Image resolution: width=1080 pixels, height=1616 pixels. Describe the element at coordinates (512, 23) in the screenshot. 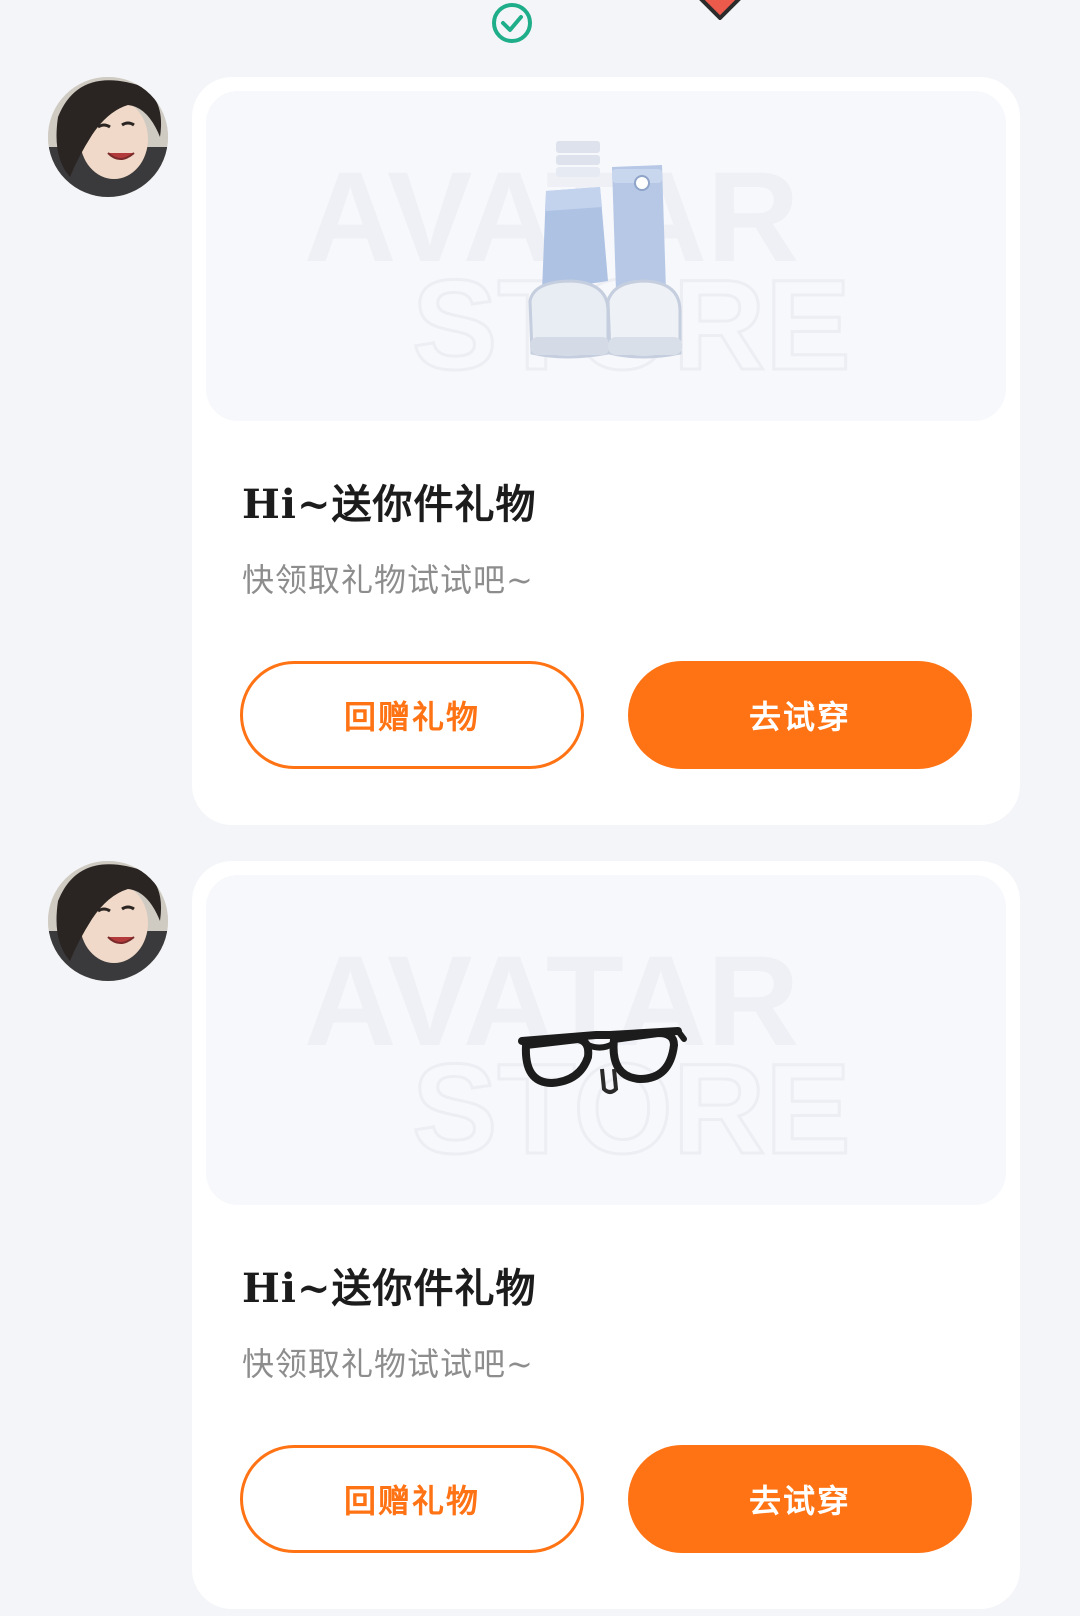

I see `check-circle-icon` at that location.